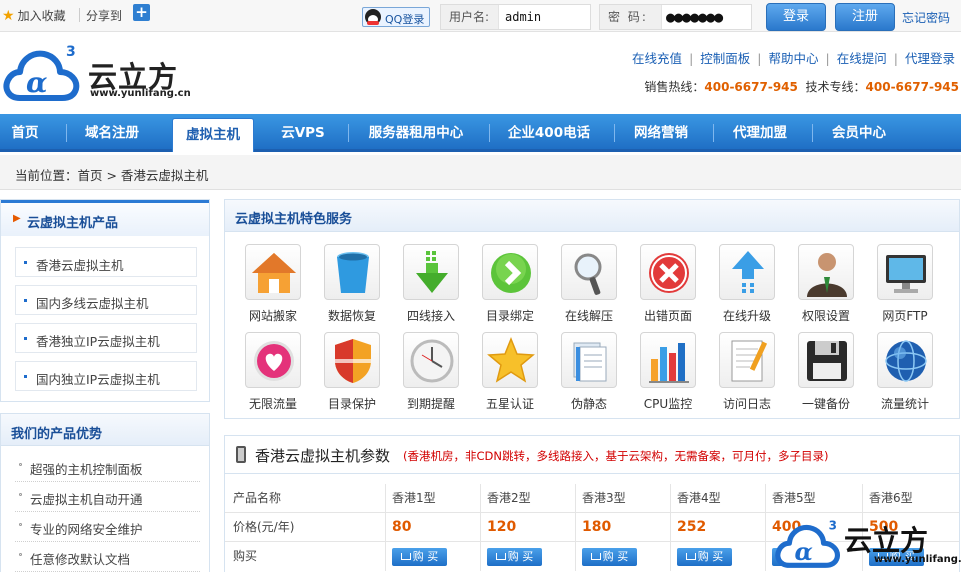 This screenshot has width=961, height=572. What do you see at coordinates (20, 554) in the screenshot?
I see `bullet-icon` at bounding box center [20, 554].